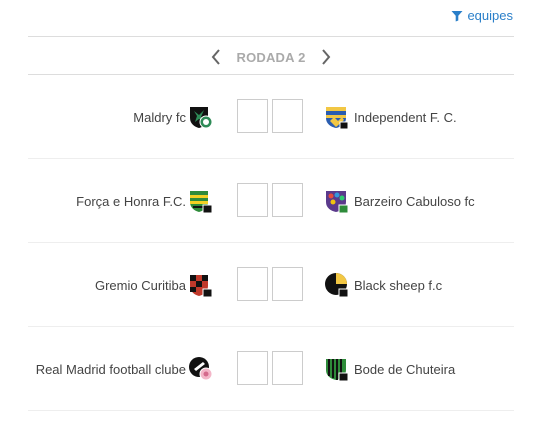 This screenshot has width=549, height=447. What do you see at coordinates (271, 36) in the screenshot?
I see `top-divider` at bounding box center [271, 36].